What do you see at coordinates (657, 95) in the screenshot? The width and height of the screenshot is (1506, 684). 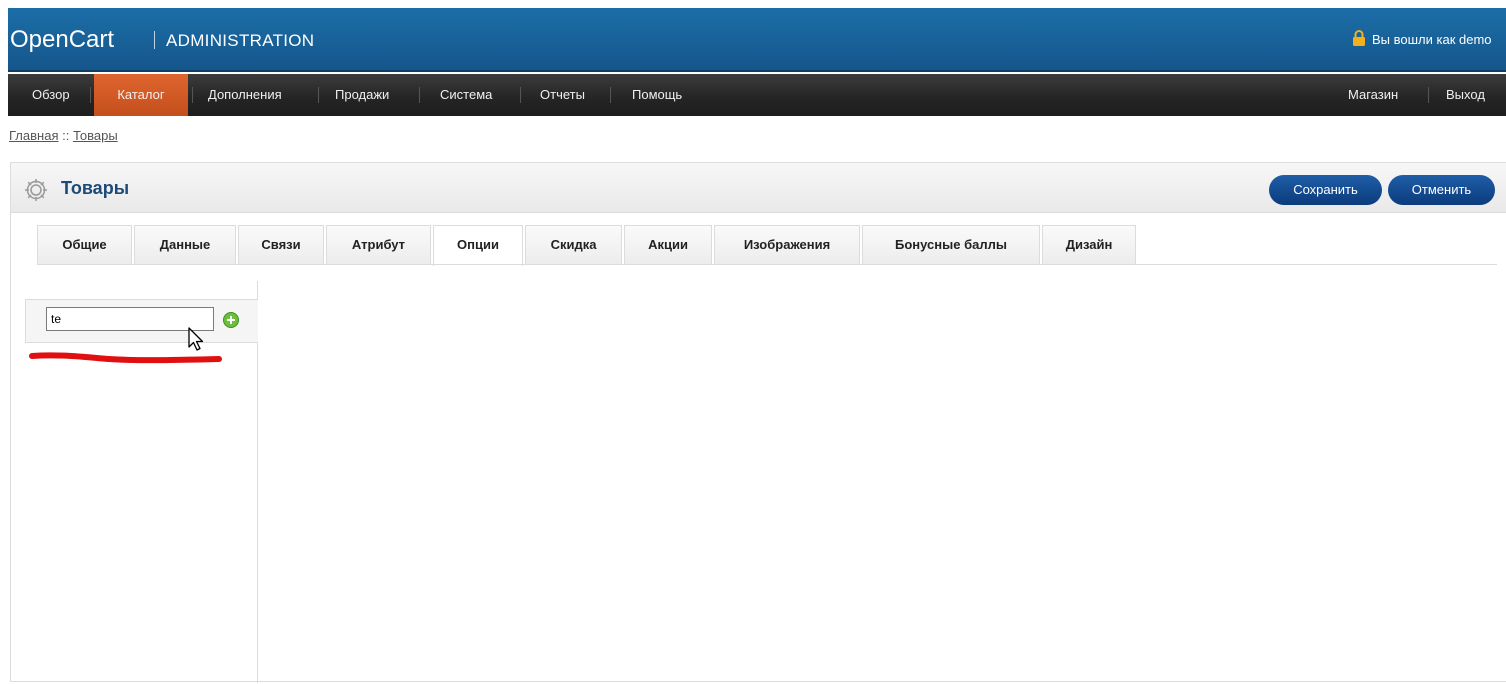 I see `menu-item-help: Помощь` at bounding box center [657, 95].